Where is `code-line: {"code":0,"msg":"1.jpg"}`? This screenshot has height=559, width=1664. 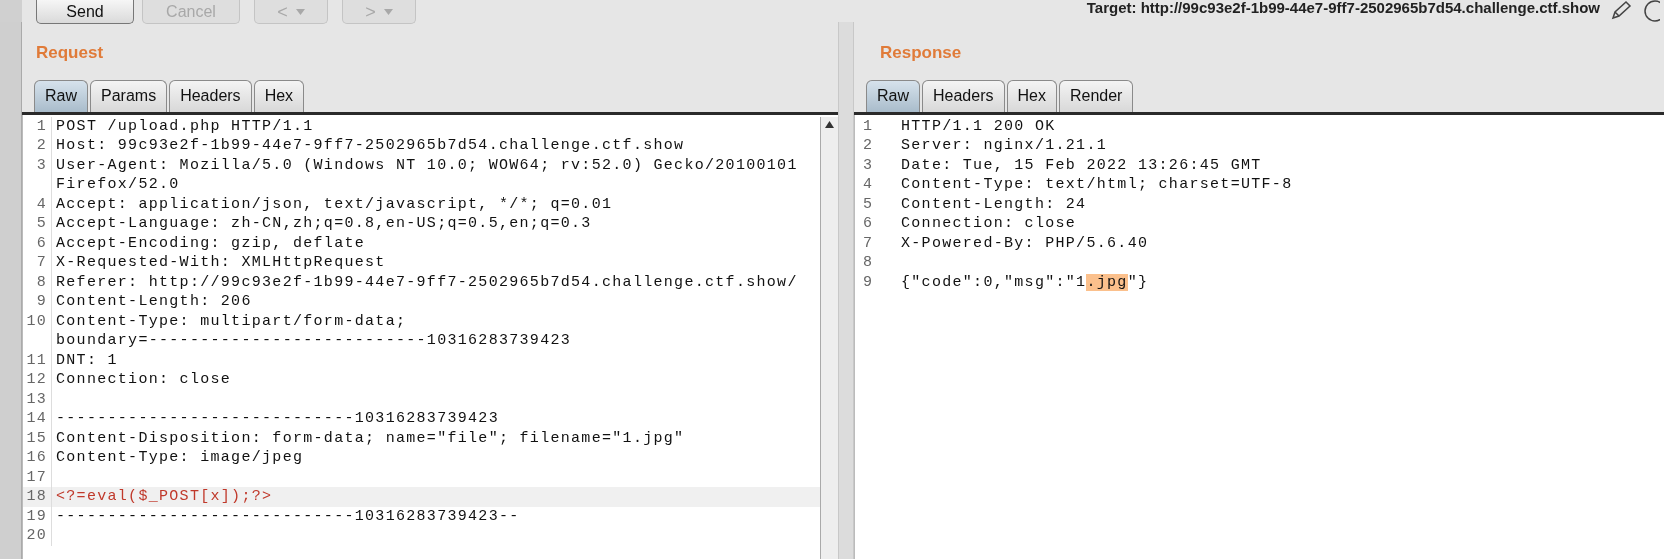 code-line: {"code":0,"msg":"1.jpg"} is located at coordinates (1025, 282).